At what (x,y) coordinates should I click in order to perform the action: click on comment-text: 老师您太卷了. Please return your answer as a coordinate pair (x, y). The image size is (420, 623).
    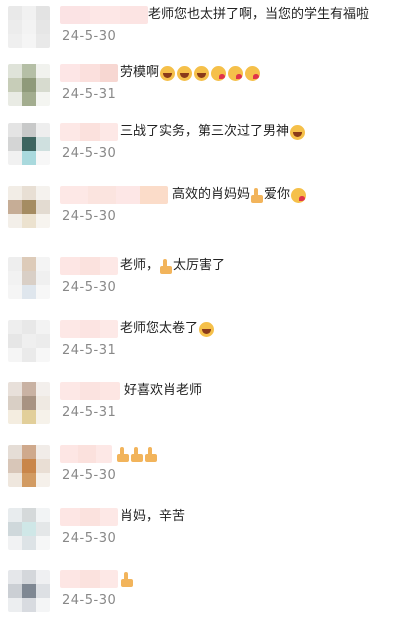
    Looking at the image, I should click on (167, 329).